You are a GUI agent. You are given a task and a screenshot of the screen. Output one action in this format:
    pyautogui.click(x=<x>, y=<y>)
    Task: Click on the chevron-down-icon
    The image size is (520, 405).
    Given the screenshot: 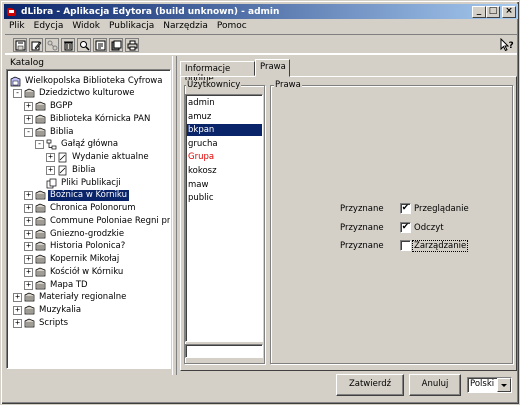 What is the action you would take?
    pyautogui.click(x=504, y=385)
    